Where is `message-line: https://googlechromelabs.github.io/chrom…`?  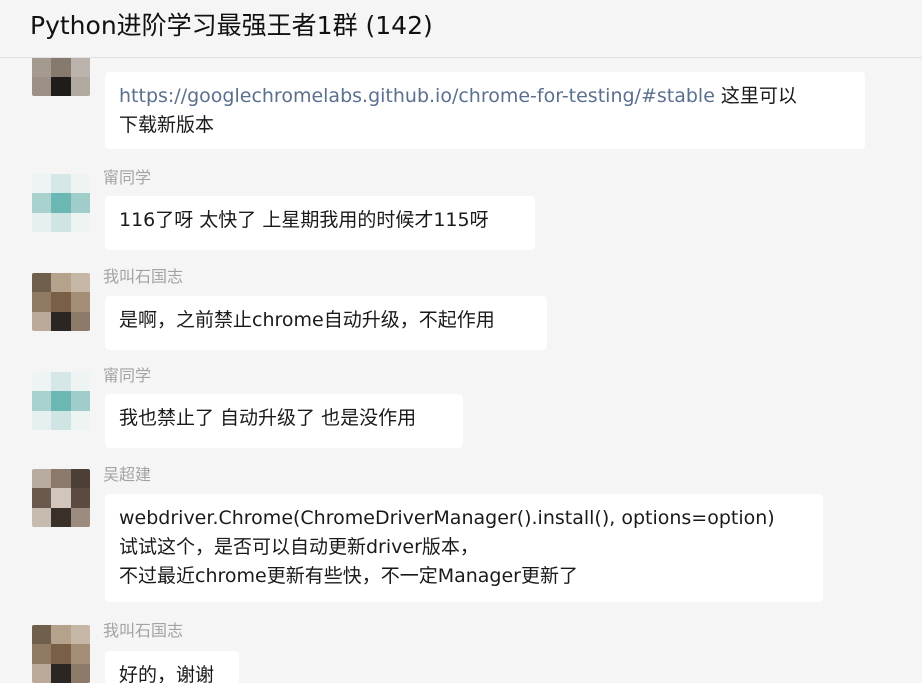 message-line: https://googlechromelabs.github.io/chrom… is located at coordinates (485, 96).